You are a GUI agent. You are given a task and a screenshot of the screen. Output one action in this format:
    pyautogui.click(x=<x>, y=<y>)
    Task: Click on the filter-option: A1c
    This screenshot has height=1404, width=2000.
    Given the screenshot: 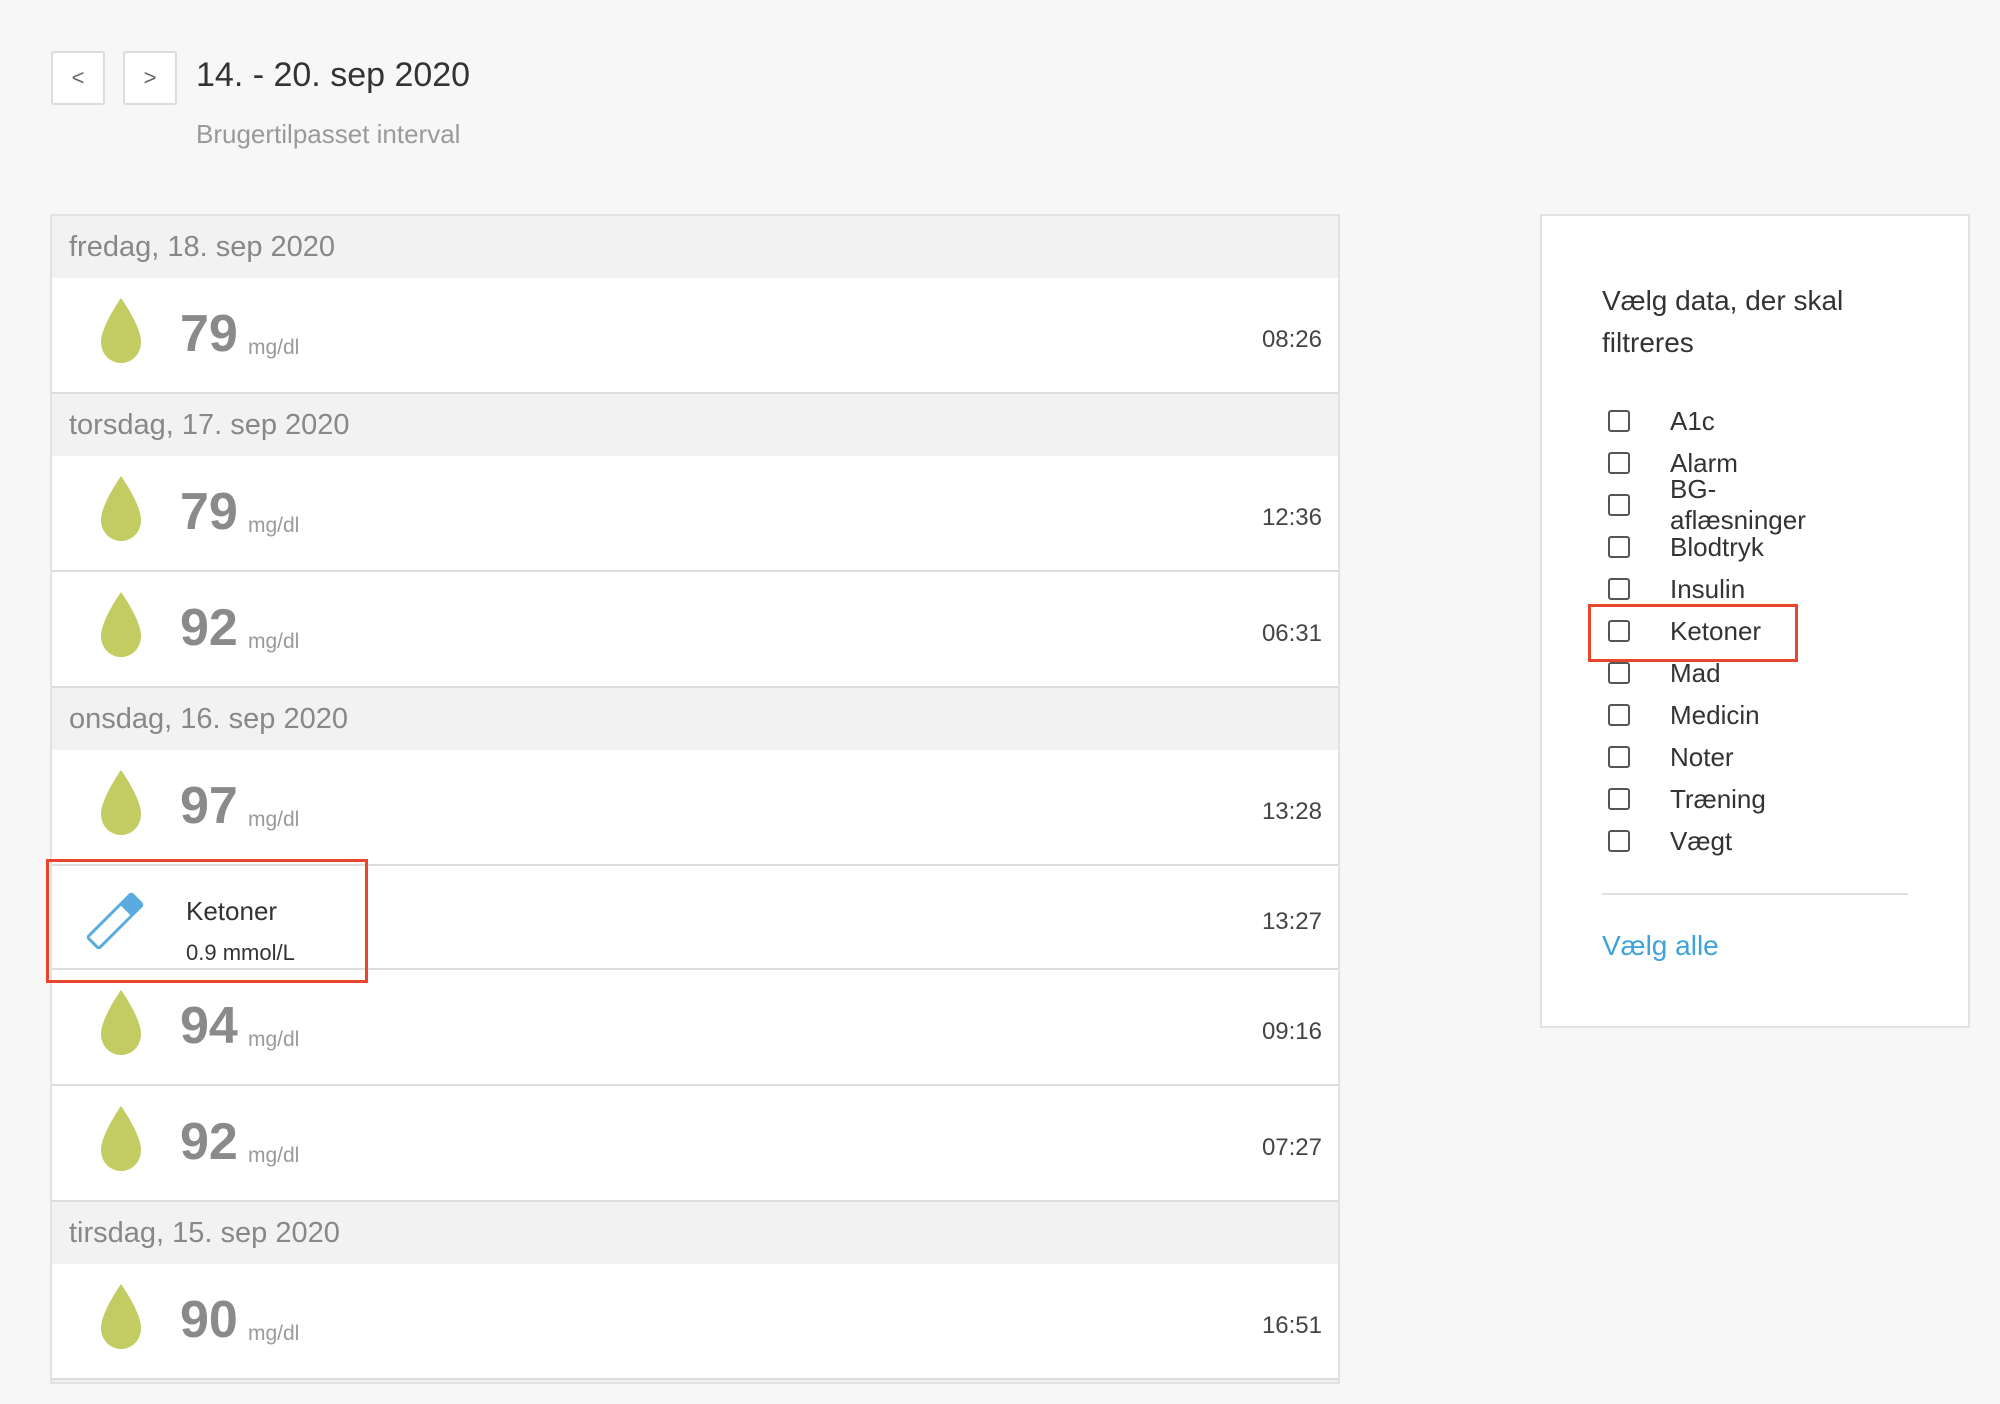 What is the action you would take?
    pyautogui.click(x=1661, y=421)
    